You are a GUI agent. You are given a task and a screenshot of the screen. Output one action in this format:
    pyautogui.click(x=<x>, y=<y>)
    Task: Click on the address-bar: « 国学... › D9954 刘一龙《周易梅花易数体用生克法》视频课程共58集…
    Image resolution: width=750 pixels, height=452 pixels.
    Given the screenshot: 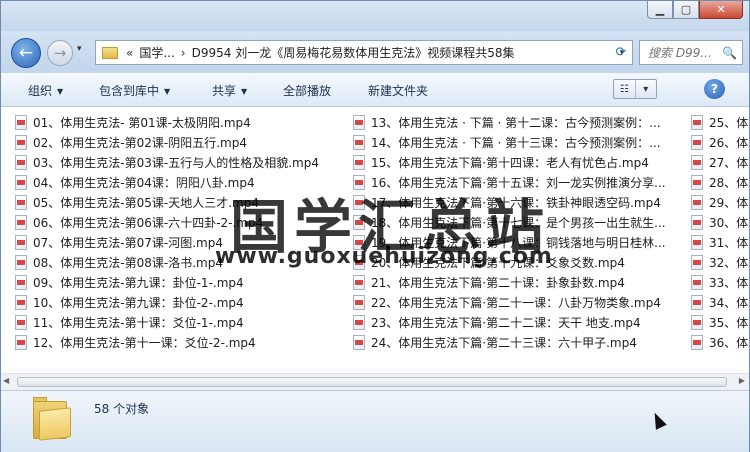 What is the action you would take?
    pyautogui.click(x=364, y=52)
    